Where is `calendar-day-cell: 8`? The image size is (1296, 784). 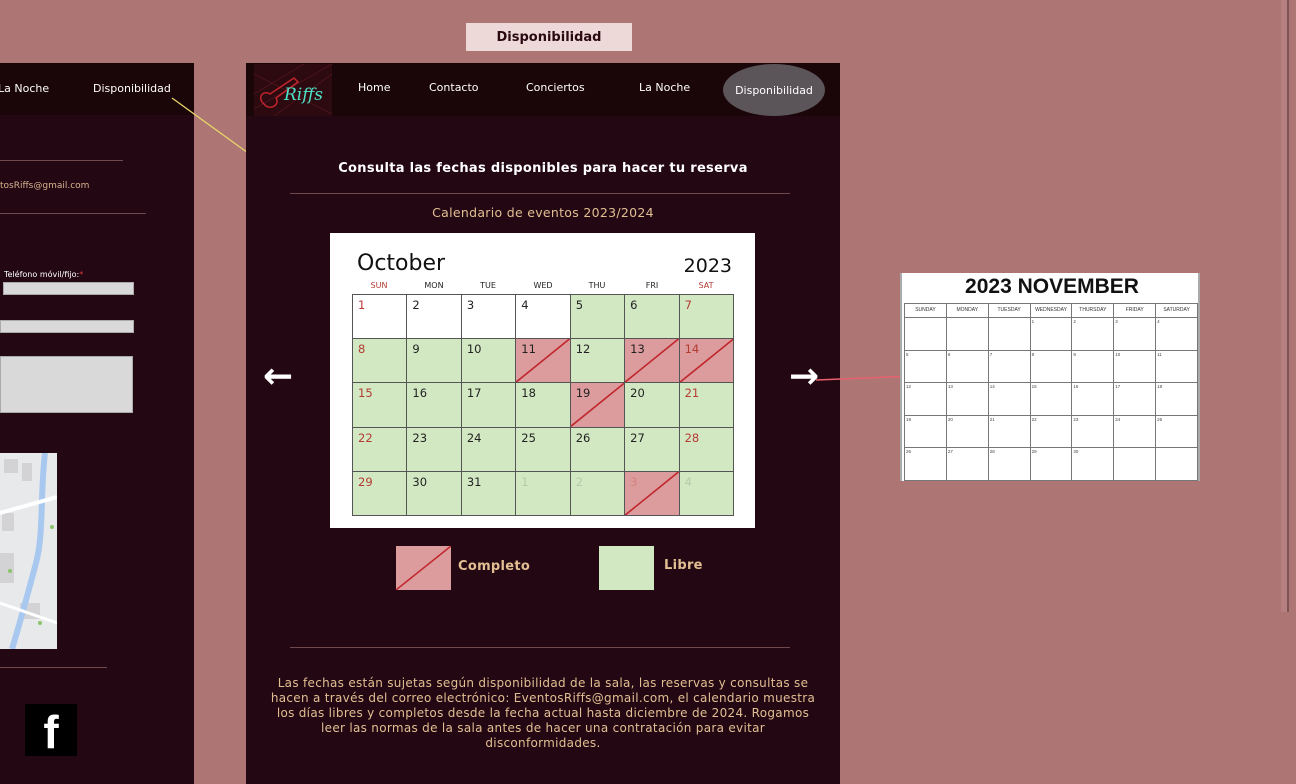 calendar-day-cell: 8 is located at coordinates (380, 361).